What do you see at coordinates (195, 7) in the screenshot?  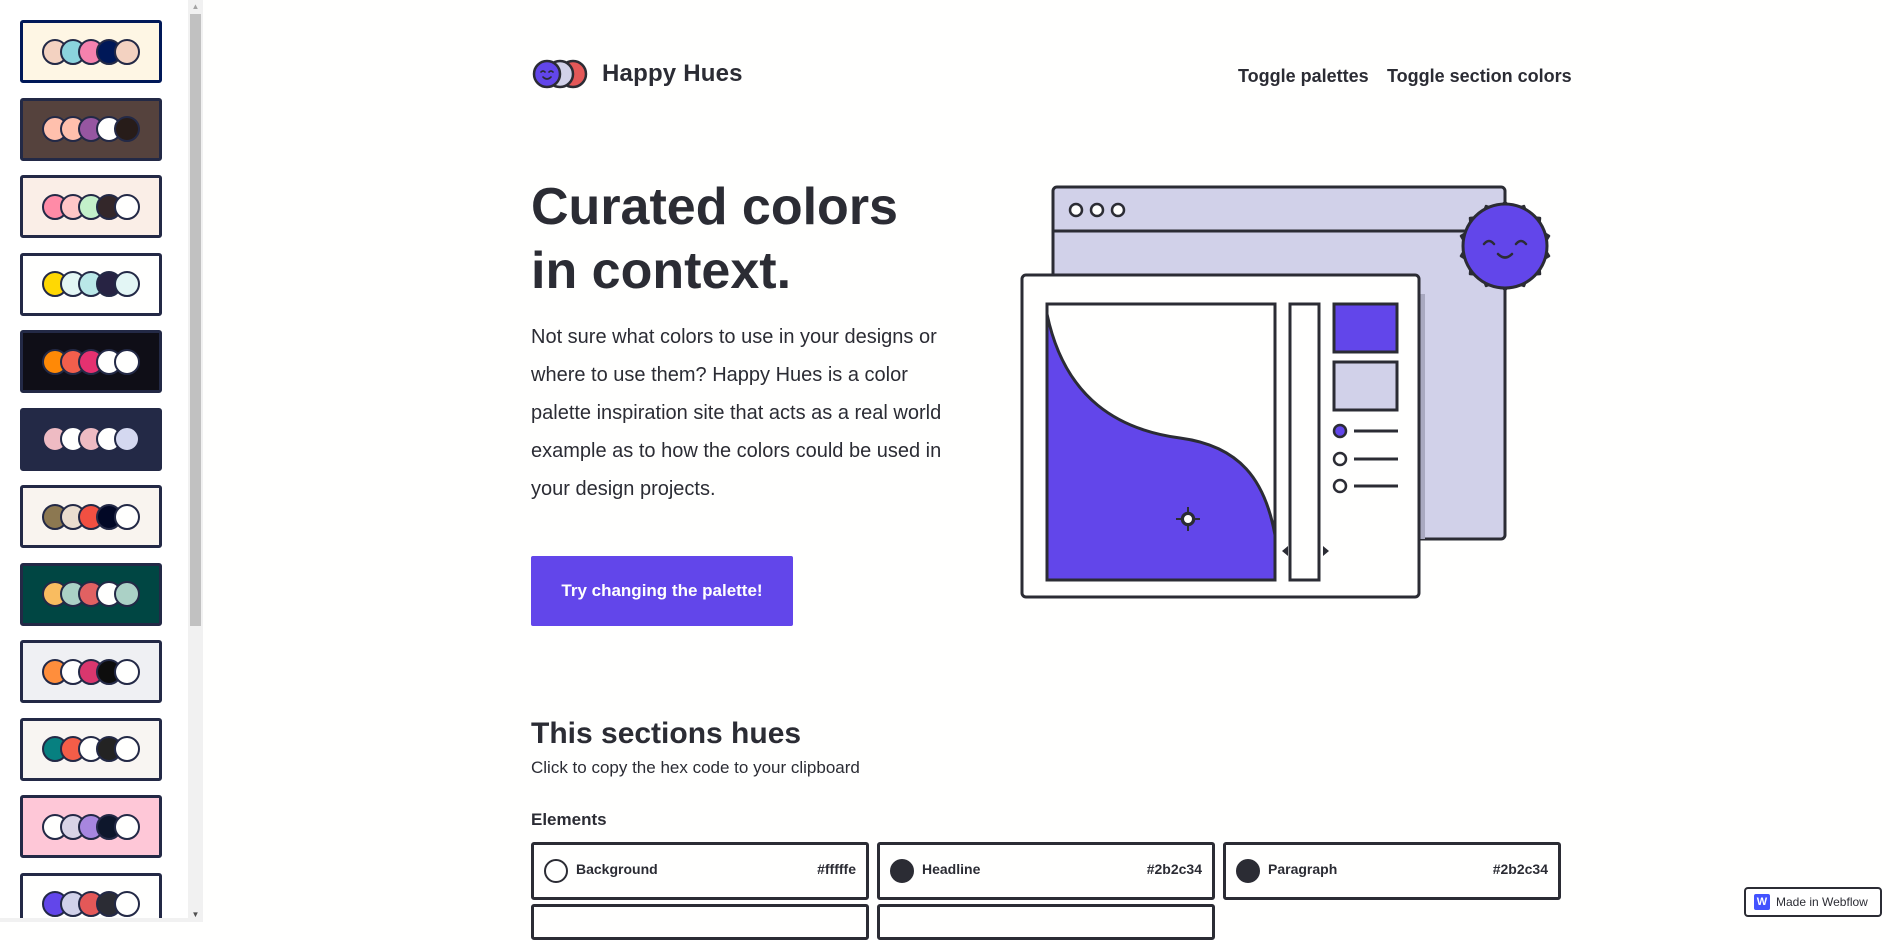 I see `scroll-up-arrow-icon: ▲` at bounding box center [195, 7].